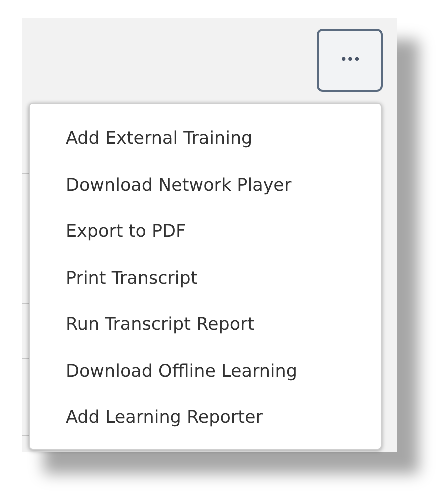  Describe the element at coordinates (205, 279) in the screenshot. I see `menu-item: Print Transcript` at that location.